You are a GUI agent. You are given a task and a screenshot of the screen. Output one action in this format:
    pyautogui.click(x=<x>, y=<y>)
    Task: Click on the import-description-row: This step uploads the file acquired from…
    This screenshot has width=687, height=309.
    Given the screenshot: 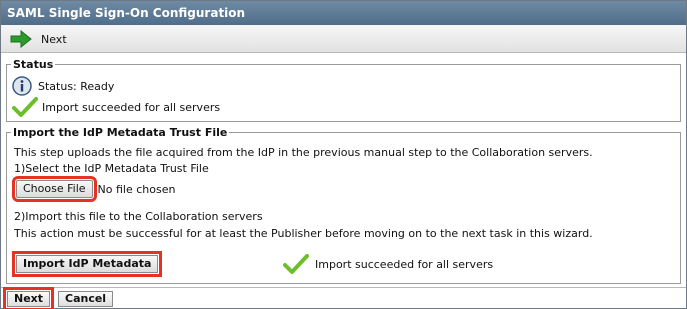 What is the action you would take?
    pyautogui.click(x=303, y=152)
    